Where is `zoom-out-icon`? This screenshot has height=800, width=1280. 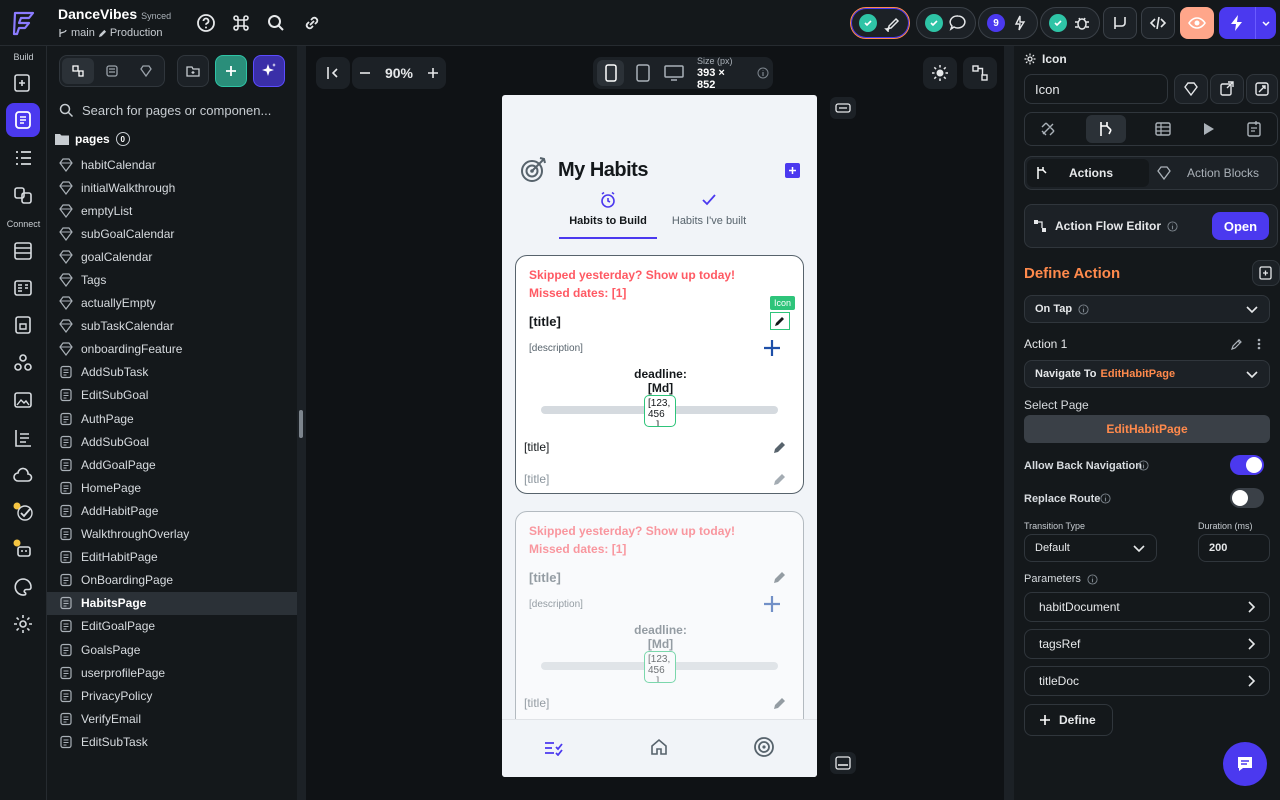
zoom-out-icon is located at coordinates (365, 73).